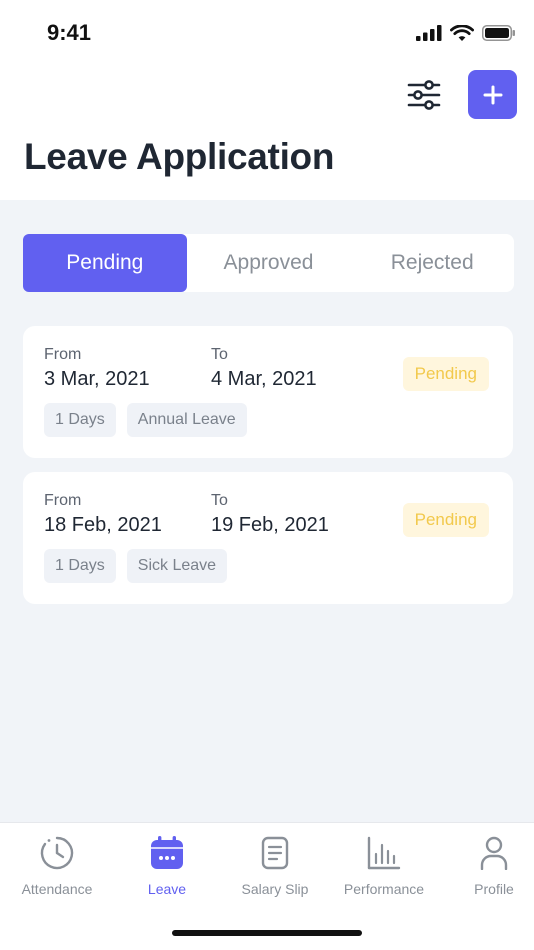  I want to click on status-bar: 9:41, so click(267, 32).